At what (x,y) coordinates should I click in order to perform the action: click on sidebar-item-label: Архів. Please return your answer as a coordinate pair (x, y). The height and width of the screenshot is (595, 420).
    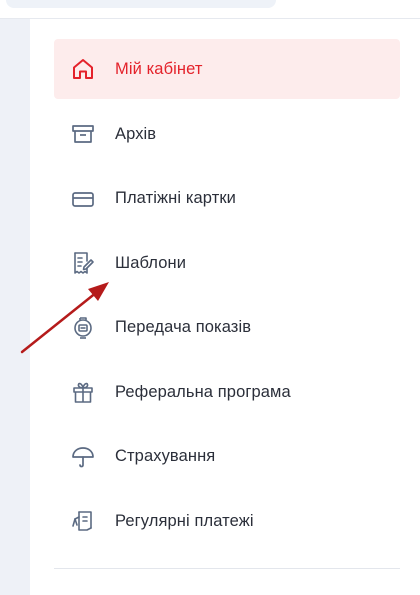
    Looking at the image, I should click on (136, 133).